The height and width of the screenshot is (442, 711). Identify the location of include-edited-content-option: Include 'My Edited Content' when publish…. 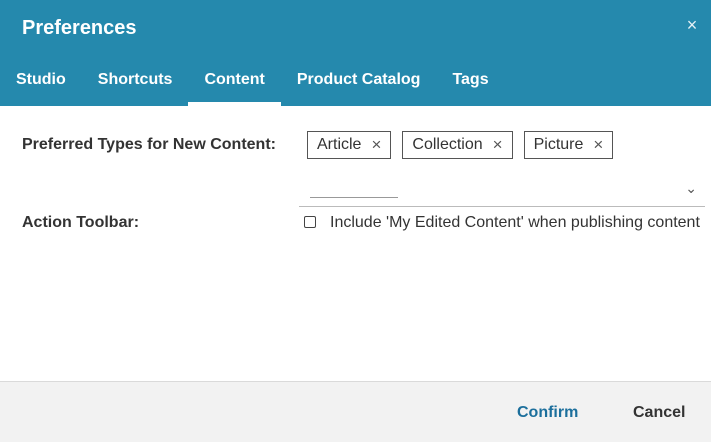
(502, 223).